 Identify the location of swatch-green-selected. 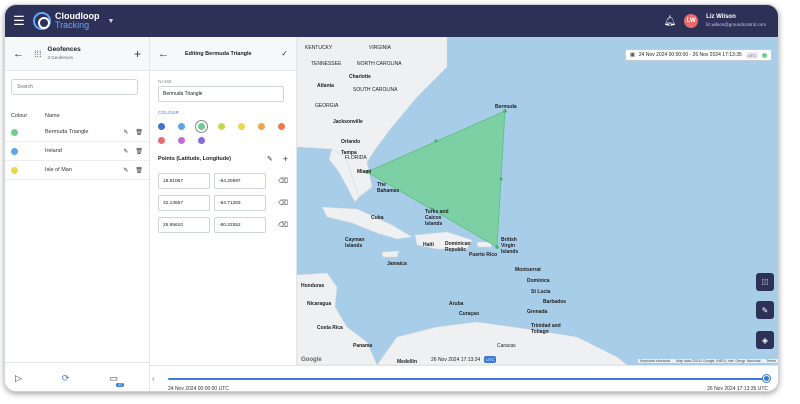
(201, 126).